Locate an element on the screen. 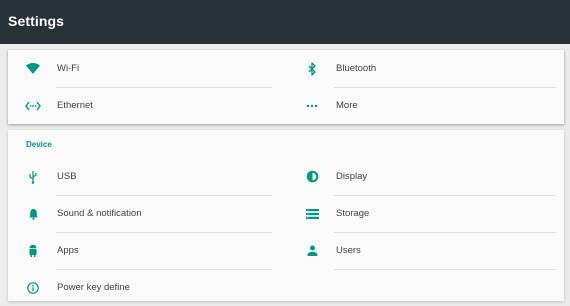  ethernet-icon is located at coordinates (33, 106).